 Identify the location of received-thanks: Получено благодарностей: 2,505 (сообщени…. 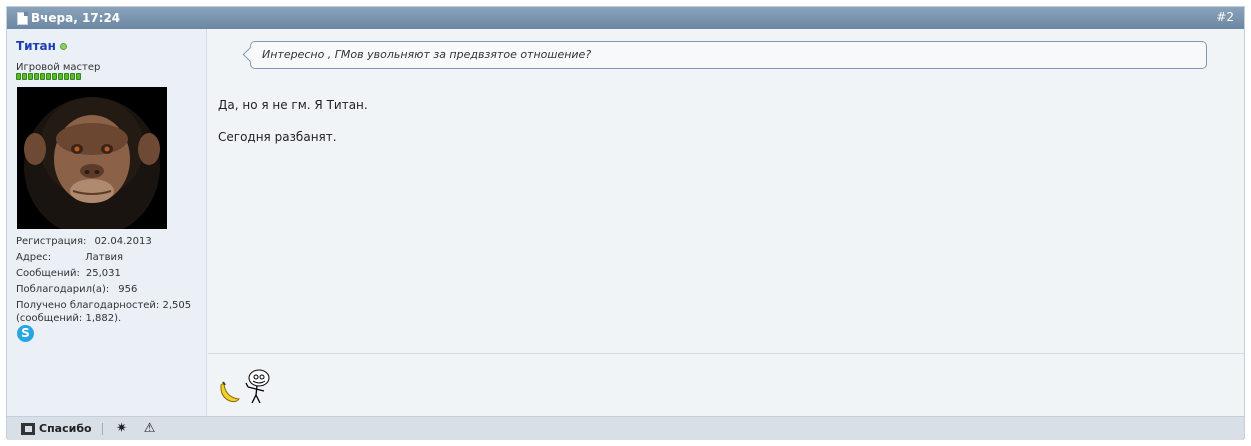
(103, 312).